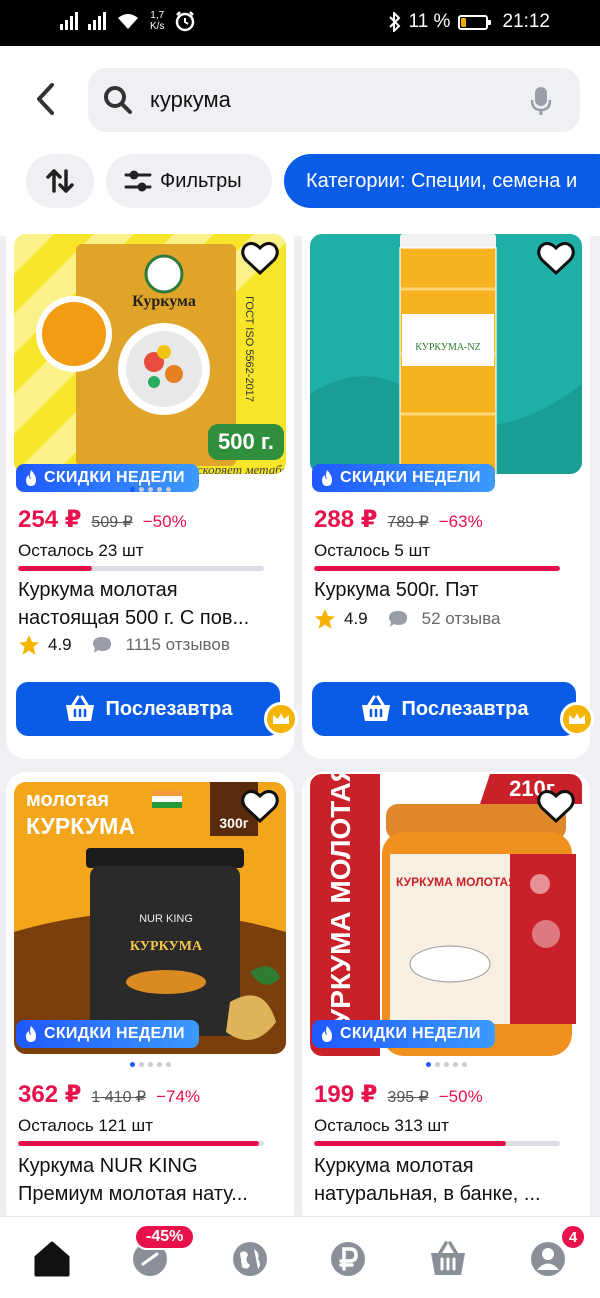  I want to click on search-query: куркума, so click(190, 100).